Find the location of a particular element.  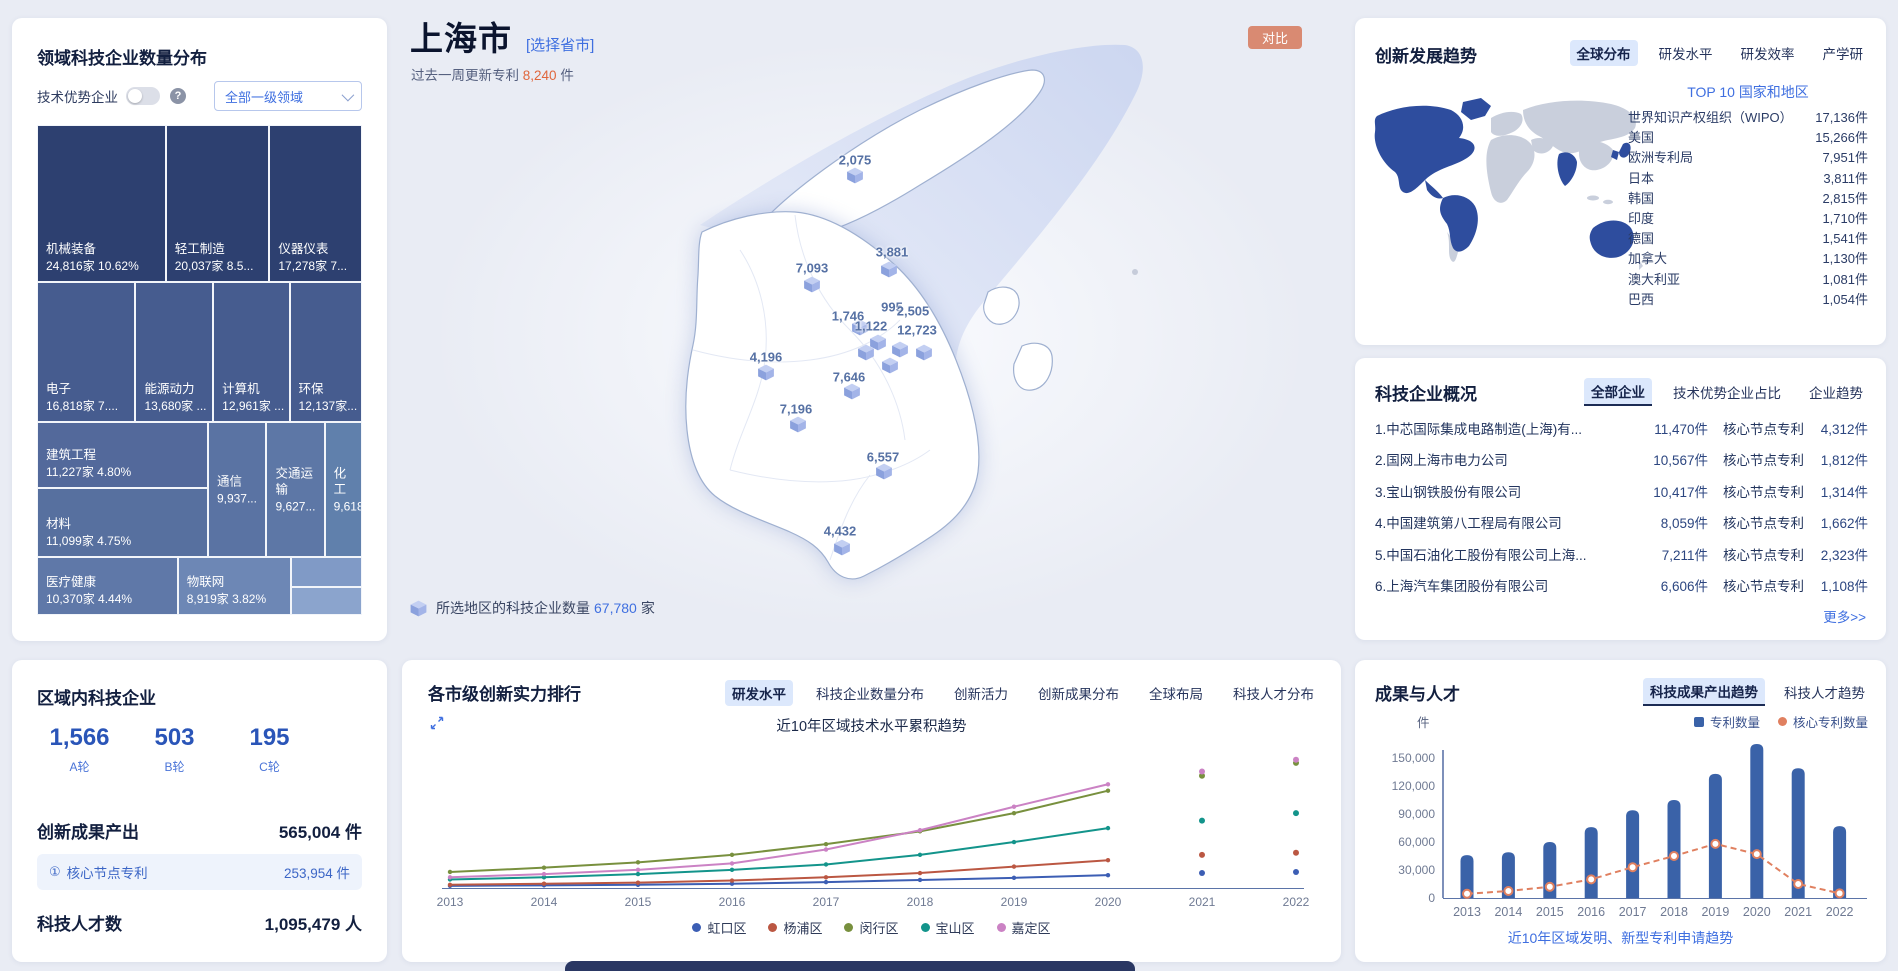

point-宝山区-2019 is located at coordinates (1014, 842).